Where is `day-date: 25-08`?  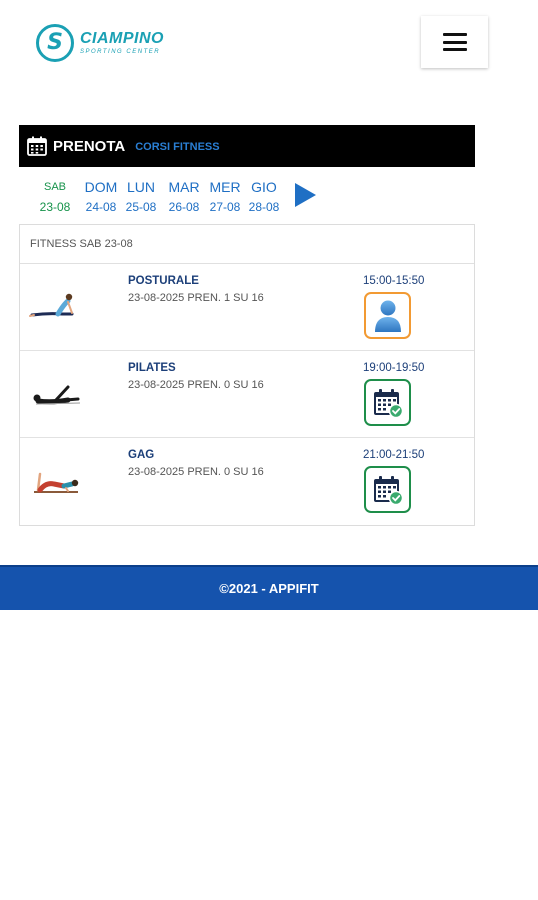 day-date: 25-08 is located at coordinates (141, 207).